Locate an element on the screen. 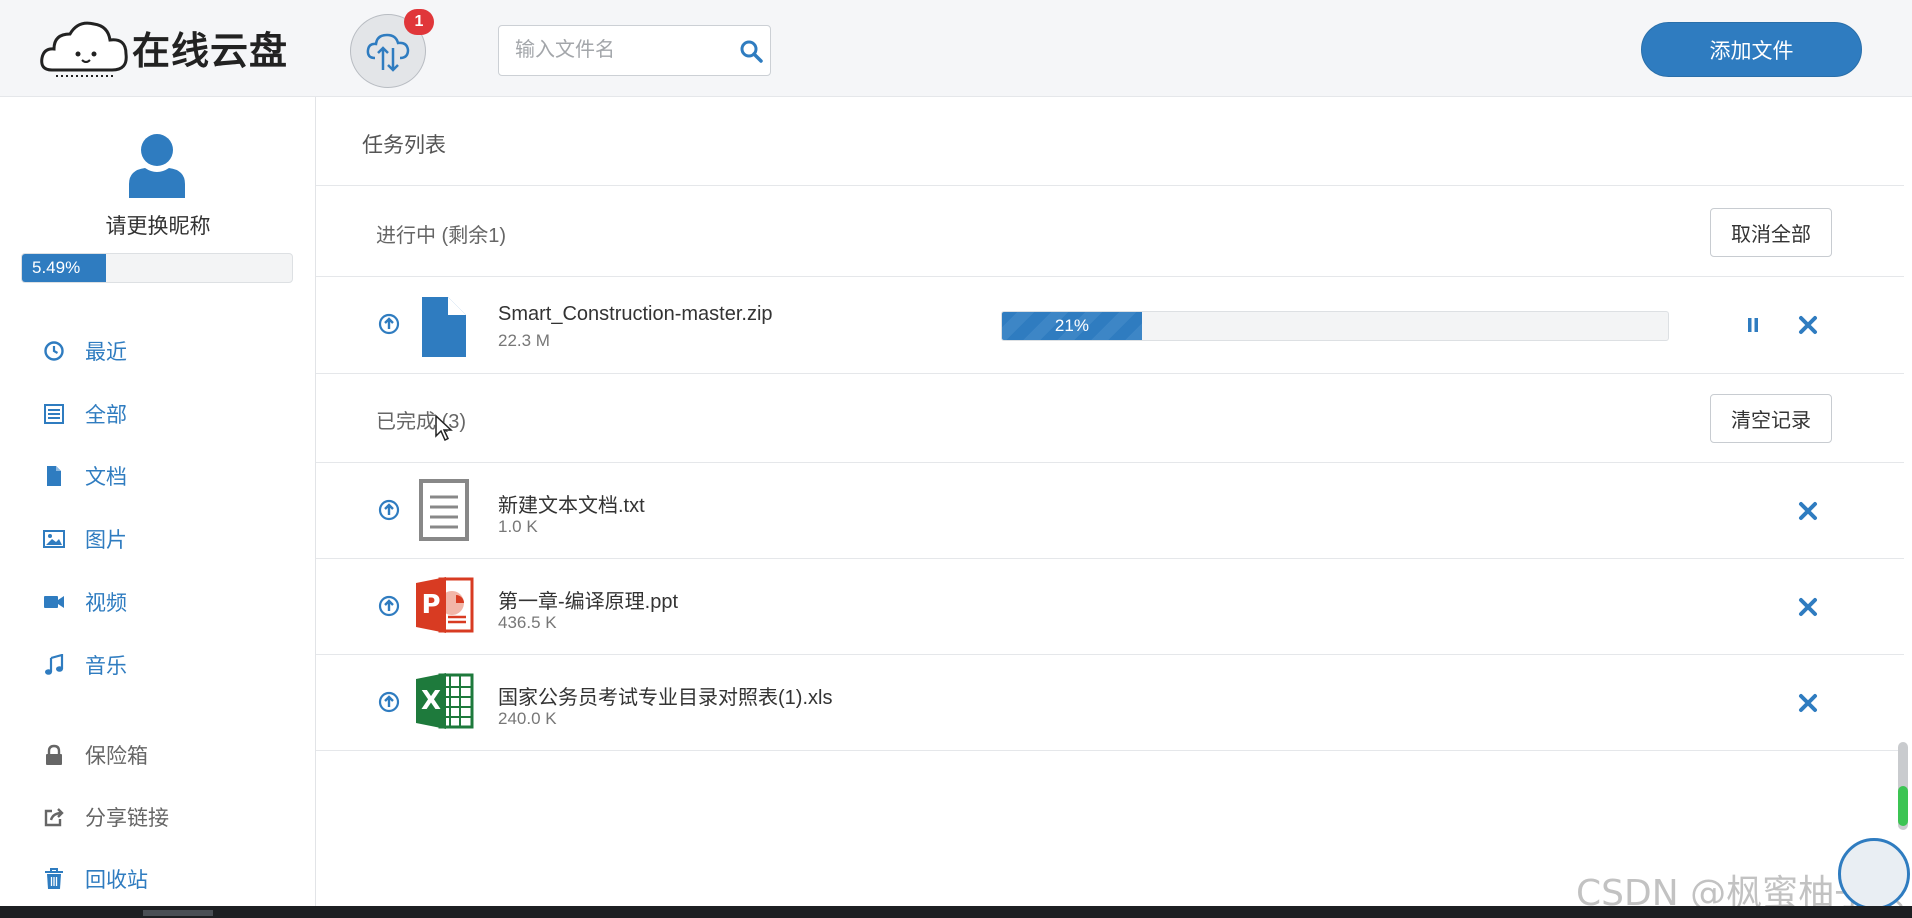  add-file-button: 添加文件 is located at coordinates (1751, 49).